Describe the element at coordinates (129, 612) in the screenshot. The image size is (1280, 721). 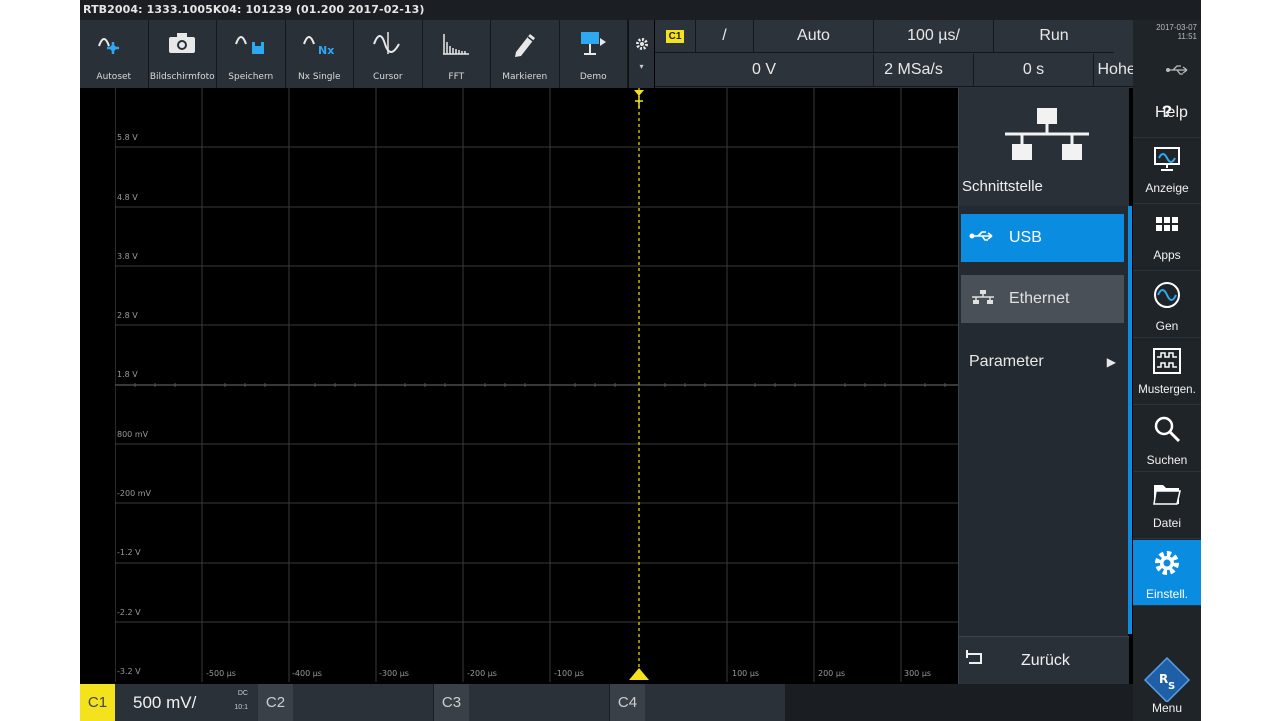
I see `y-axis-label: -2.2 V` at that location.